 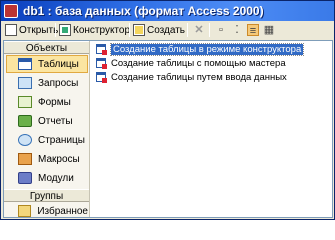 I want to click on list-item-label: Создание таблицы путем ввода данных, so click(x=199, y=77).